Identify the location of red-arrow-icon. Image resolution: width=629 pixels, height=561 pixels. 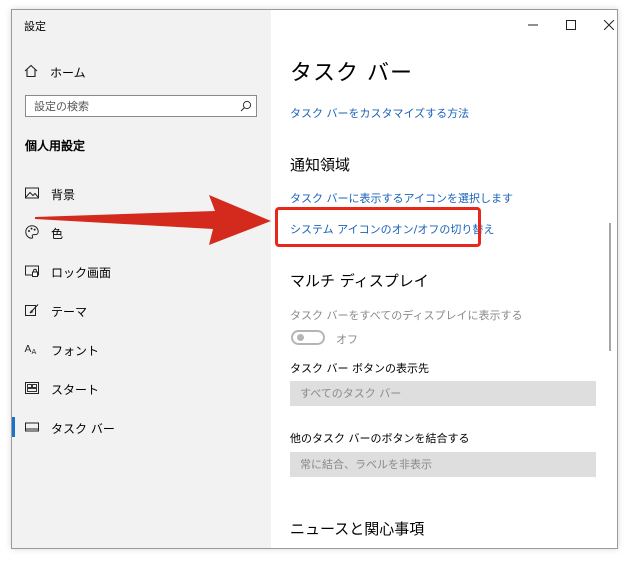
(153, 220).